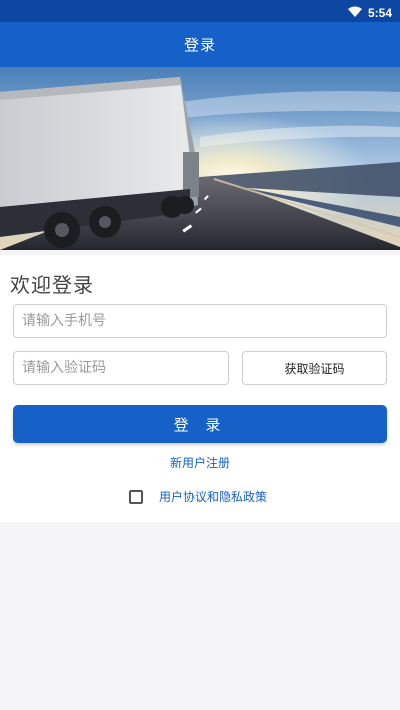 Image resolution: width=400 pixels, height=710 pixels. I want to click on wifi-icon, so click(354, 12).